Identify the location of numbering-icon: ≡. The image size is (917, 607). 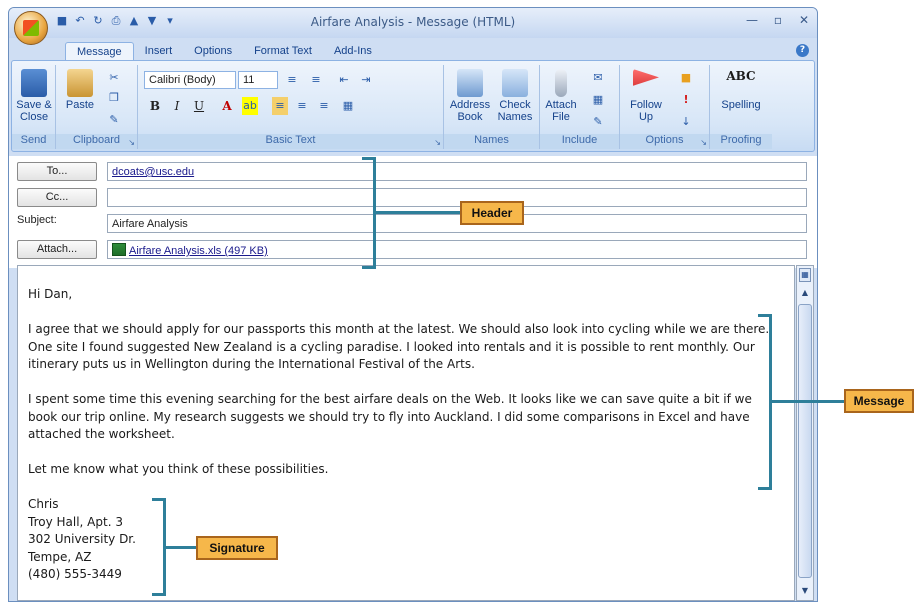
(316, 80).